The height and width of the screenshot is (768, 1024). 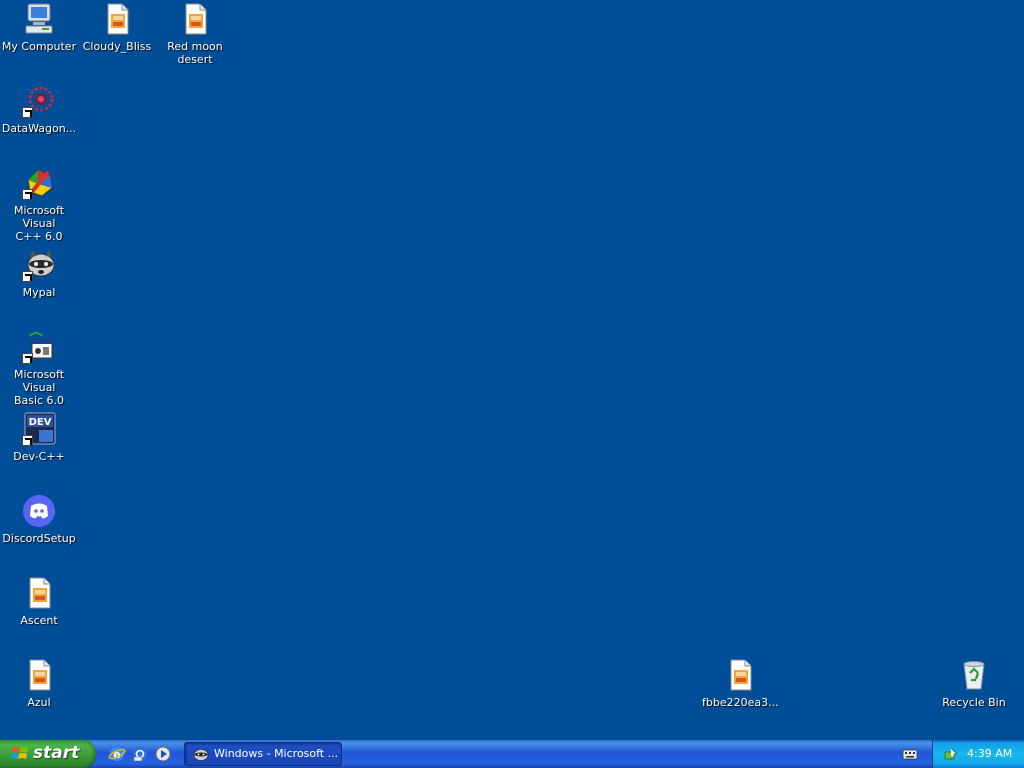 What do you see at coordinates (19, 753) in the screenshot?
I see `windows-logo-icon` at bounding box center [19, 753].